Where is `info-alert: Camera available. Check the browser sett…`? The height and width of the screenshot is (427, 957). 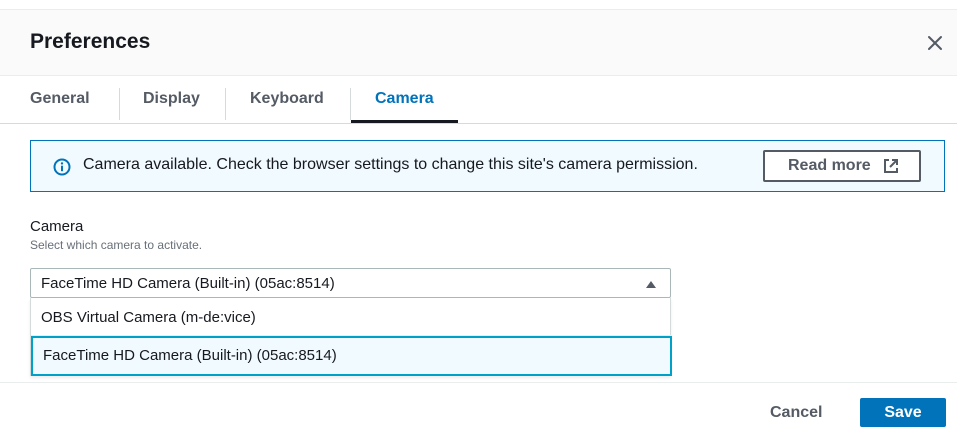
info-alert: Camera available. Check the browser sett… is located at coordinates (487, 166).